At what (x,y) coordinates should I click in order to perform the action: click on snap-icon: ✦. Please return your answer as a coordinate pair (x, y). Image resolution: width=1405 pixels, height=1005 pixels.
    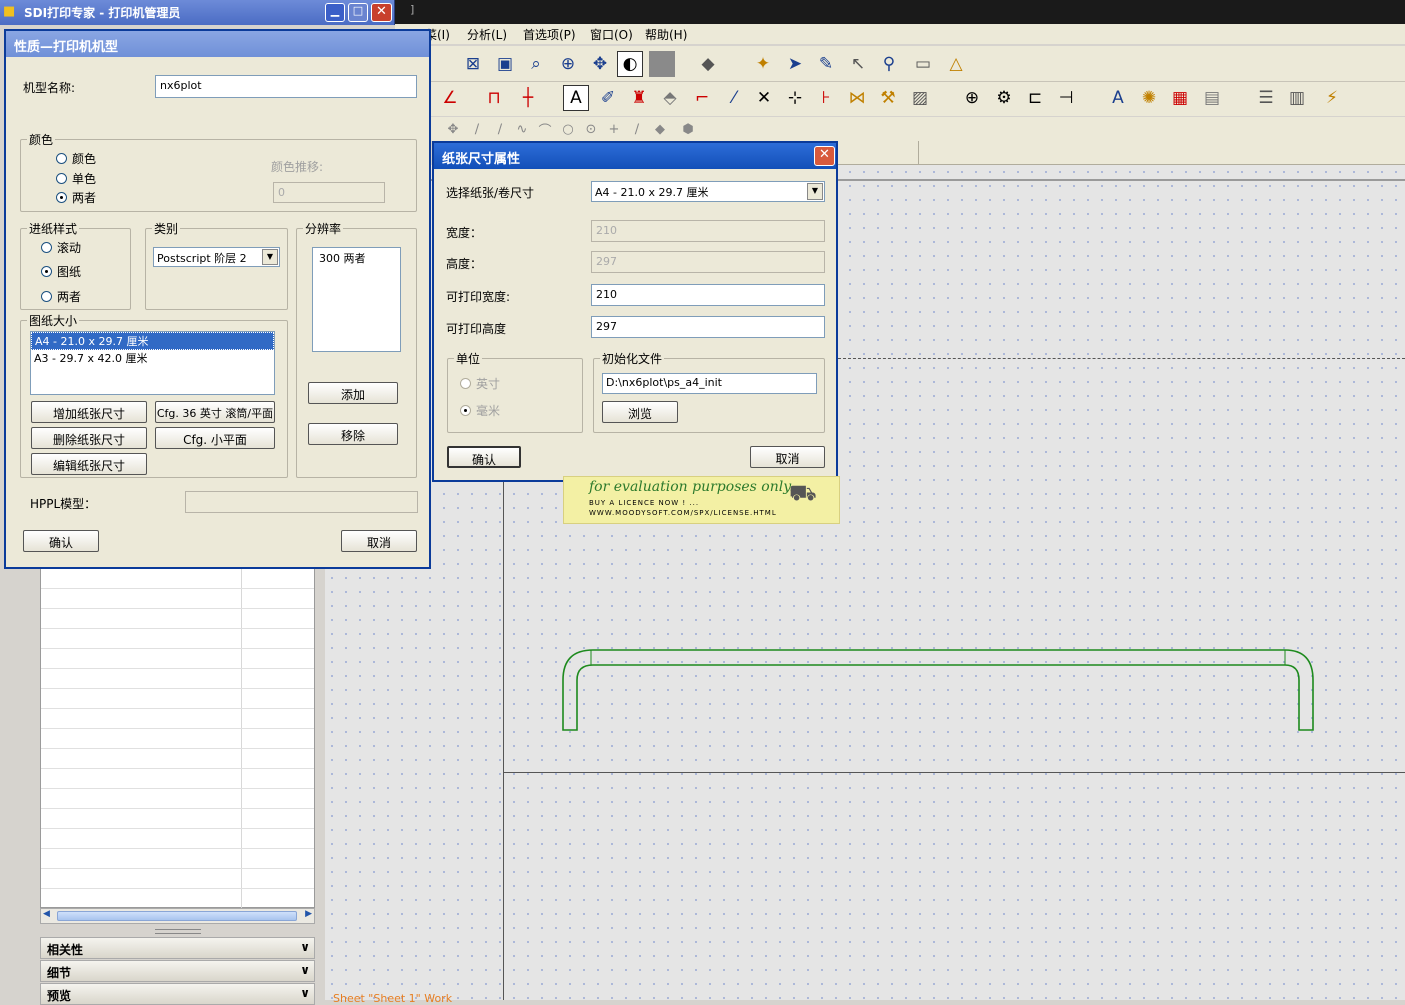
    Looking at the image, I should click on (763, 64).